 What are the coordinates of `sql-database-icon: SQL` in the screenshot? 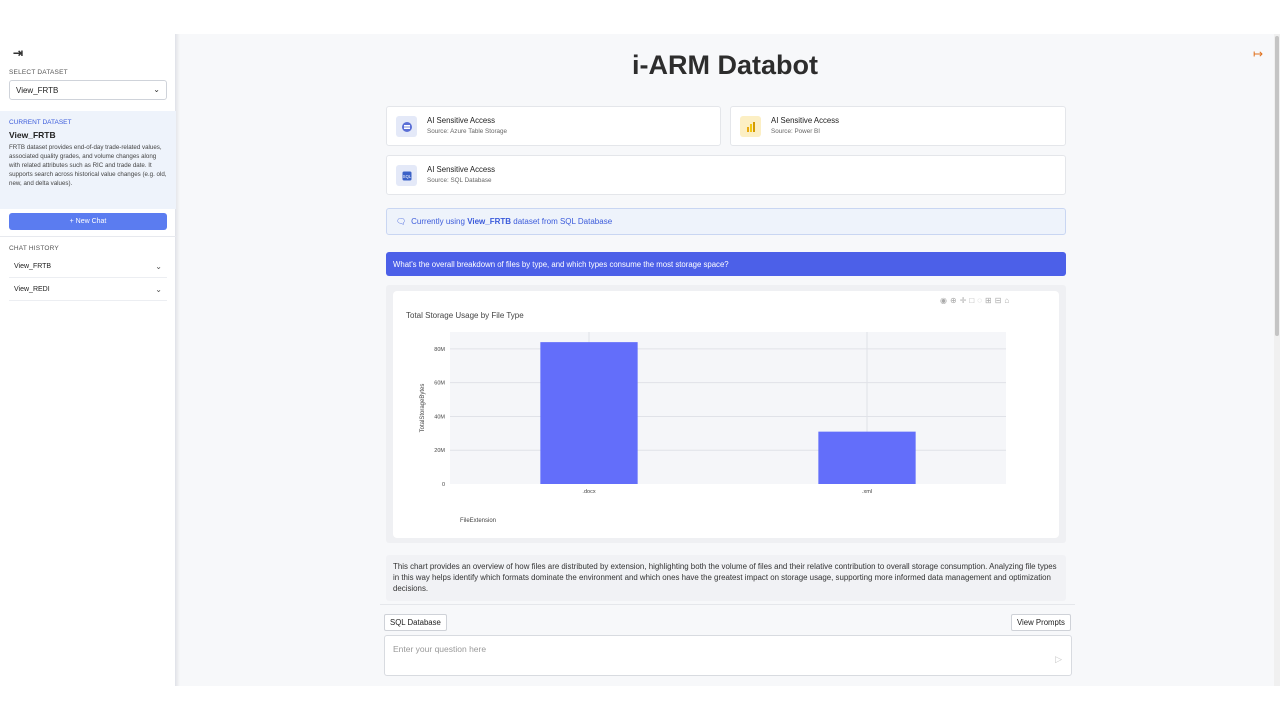 It's located at (406, 175).